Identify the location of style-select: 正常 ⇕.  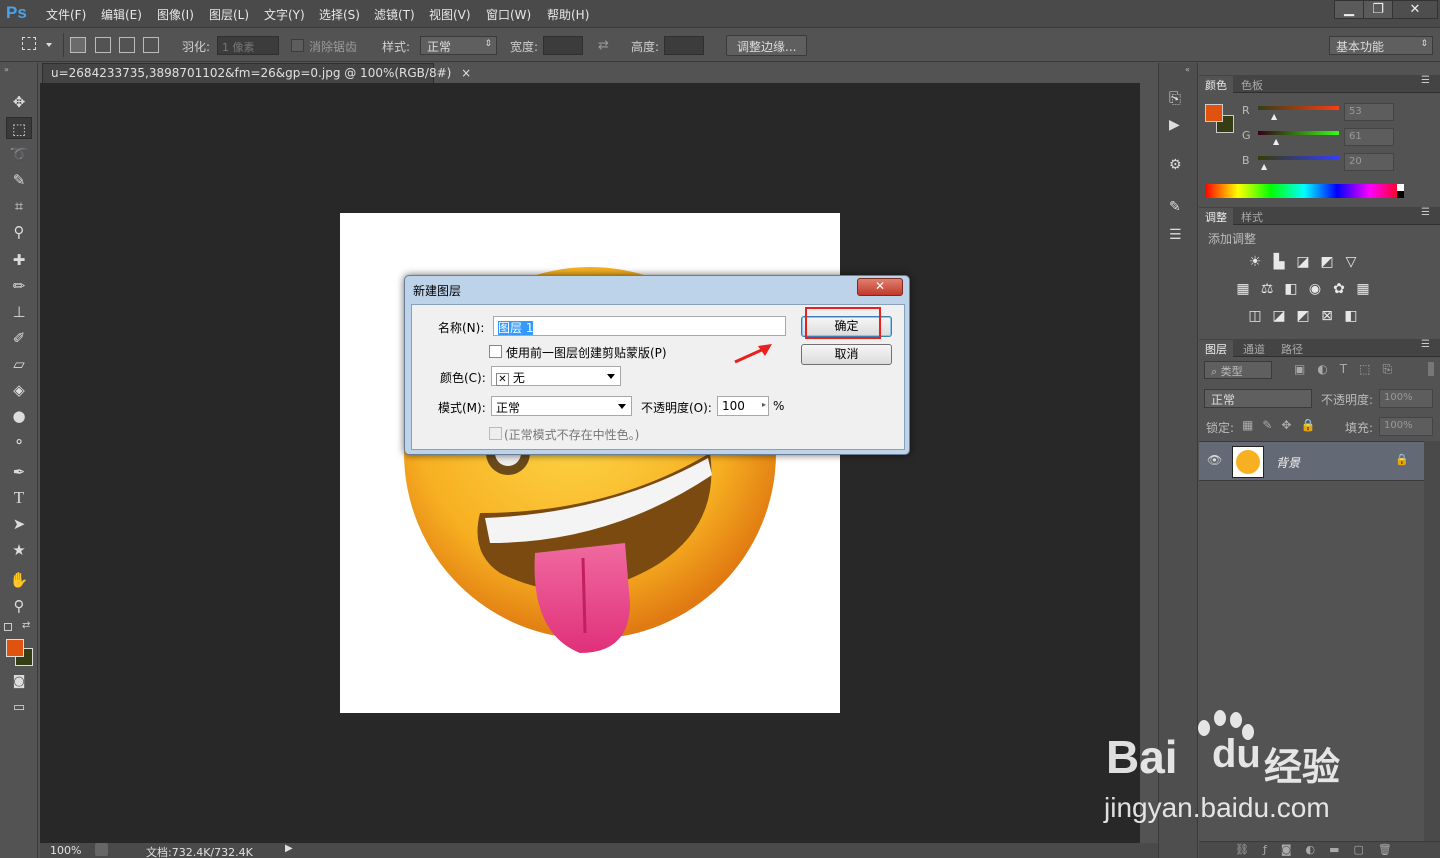
(458, 45).